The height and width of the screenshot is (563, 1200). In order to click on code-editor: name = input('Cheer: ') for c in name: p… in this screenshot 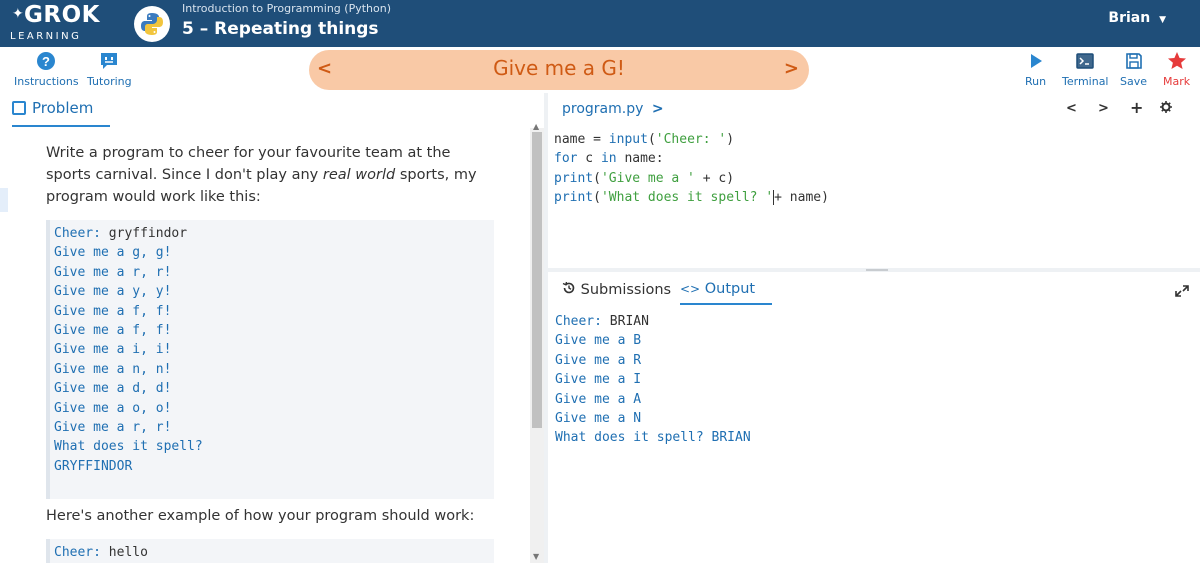, I will do `click(874, 198)`.